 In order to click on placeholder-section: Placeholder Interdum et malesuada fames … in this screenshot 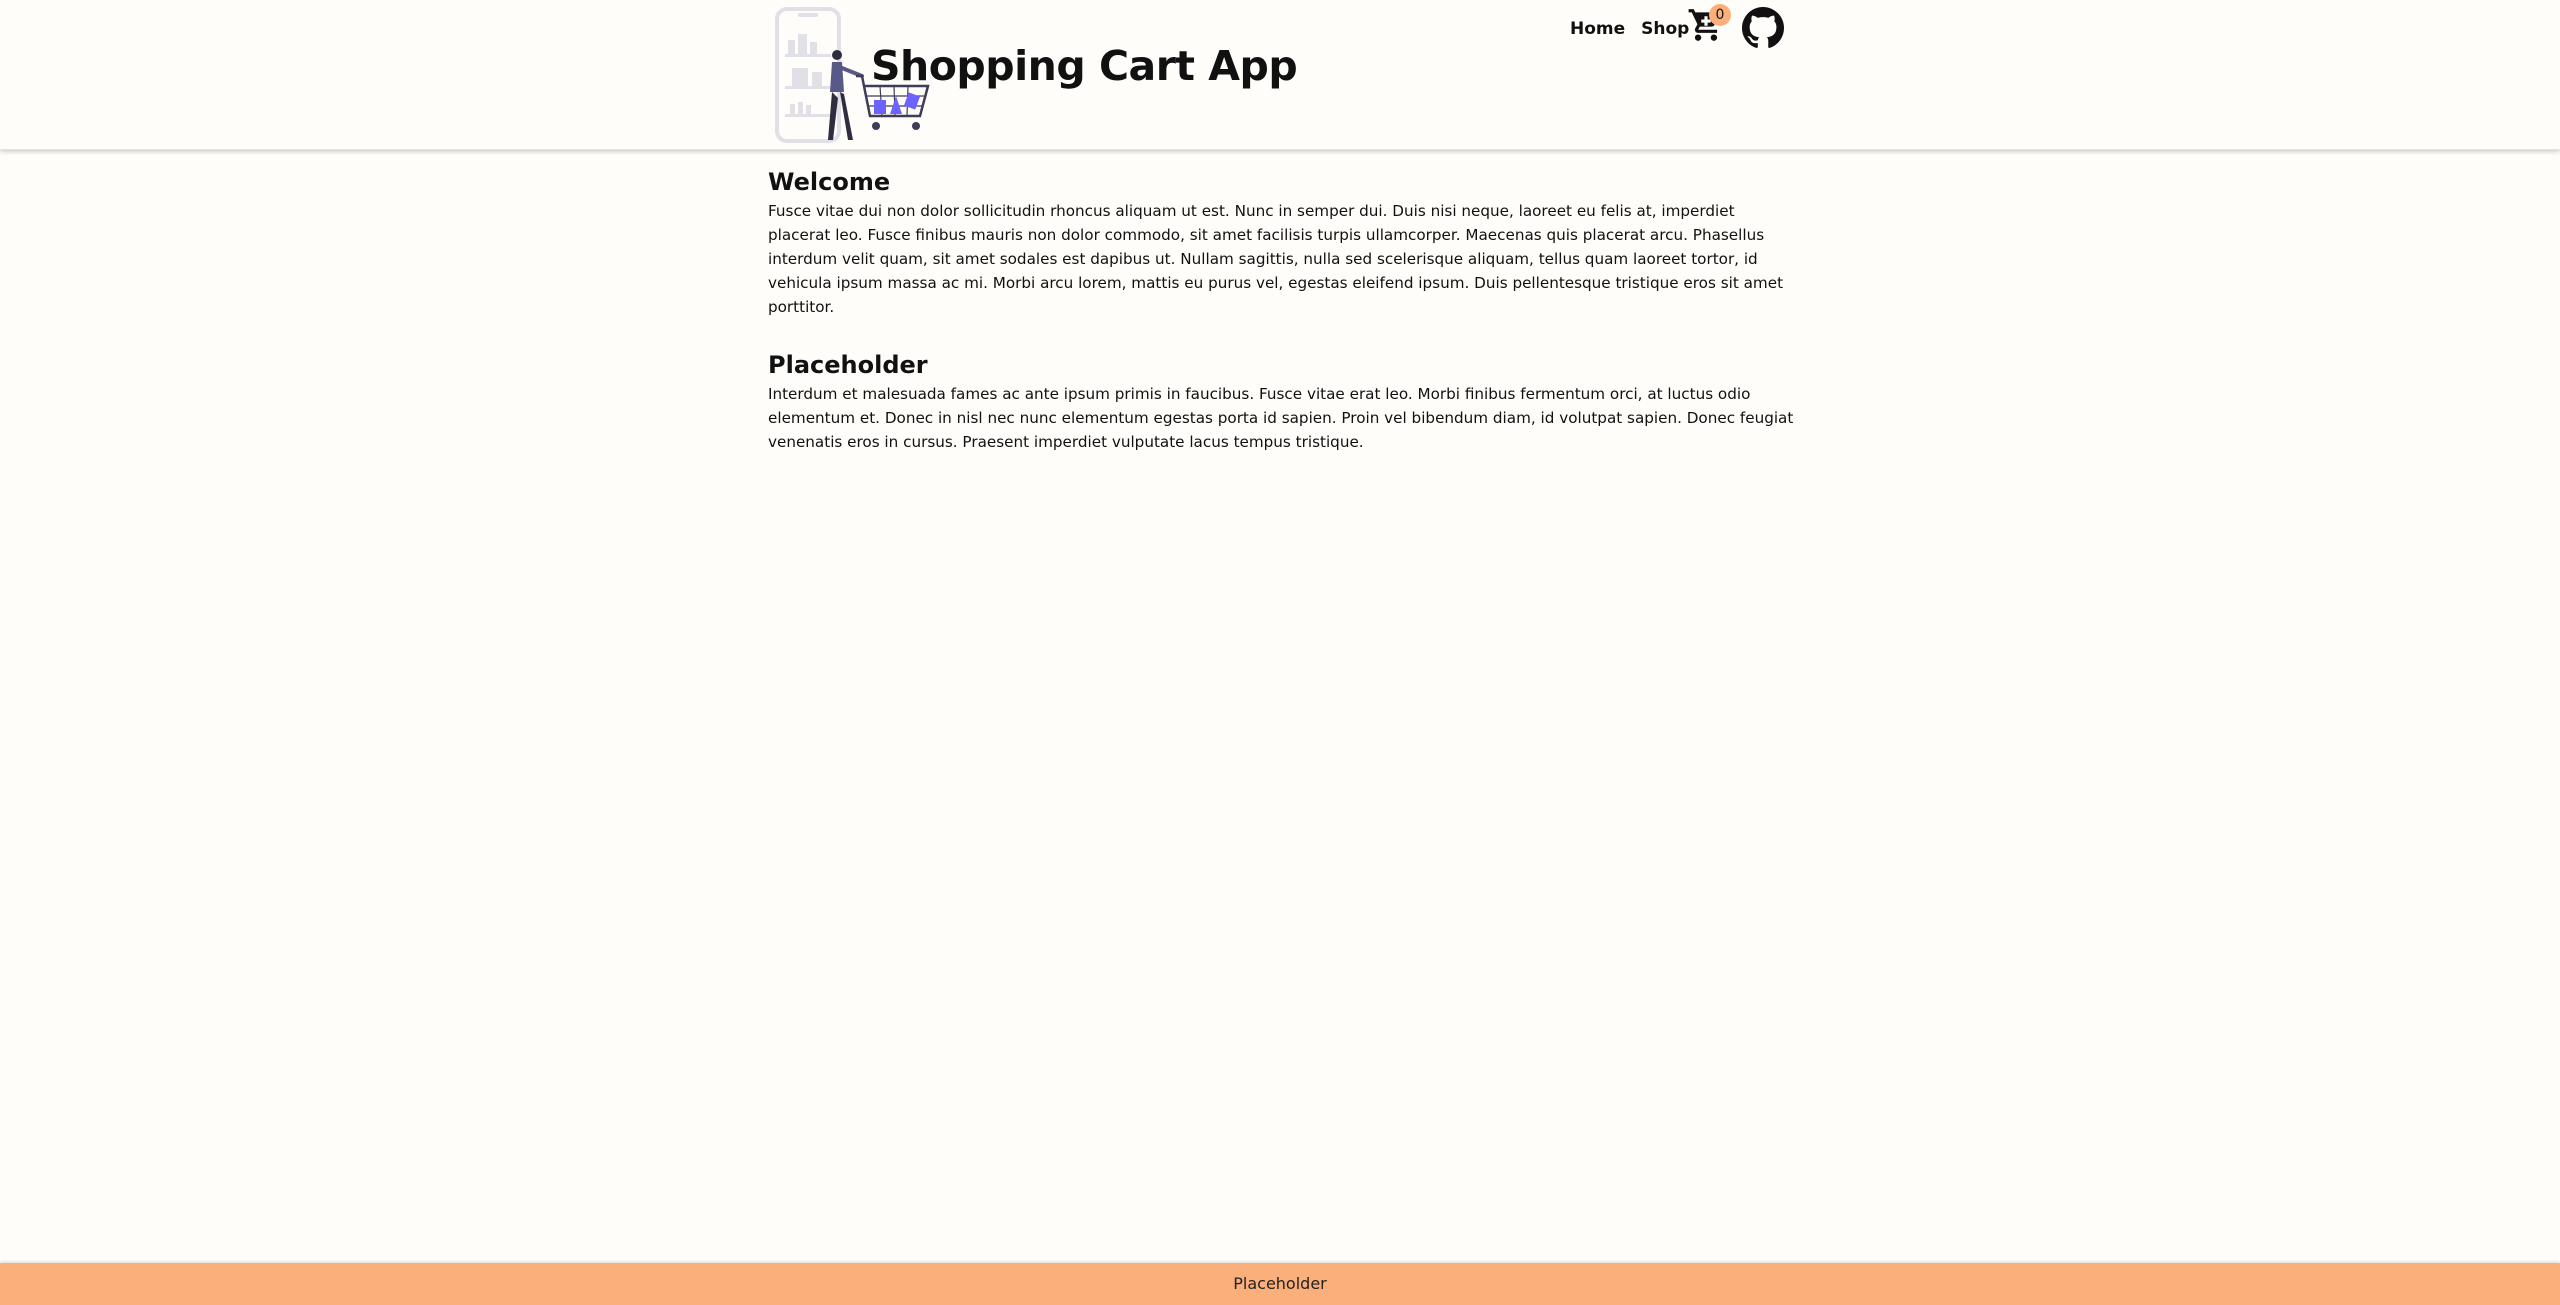, I will do `click(1283, 402)`.